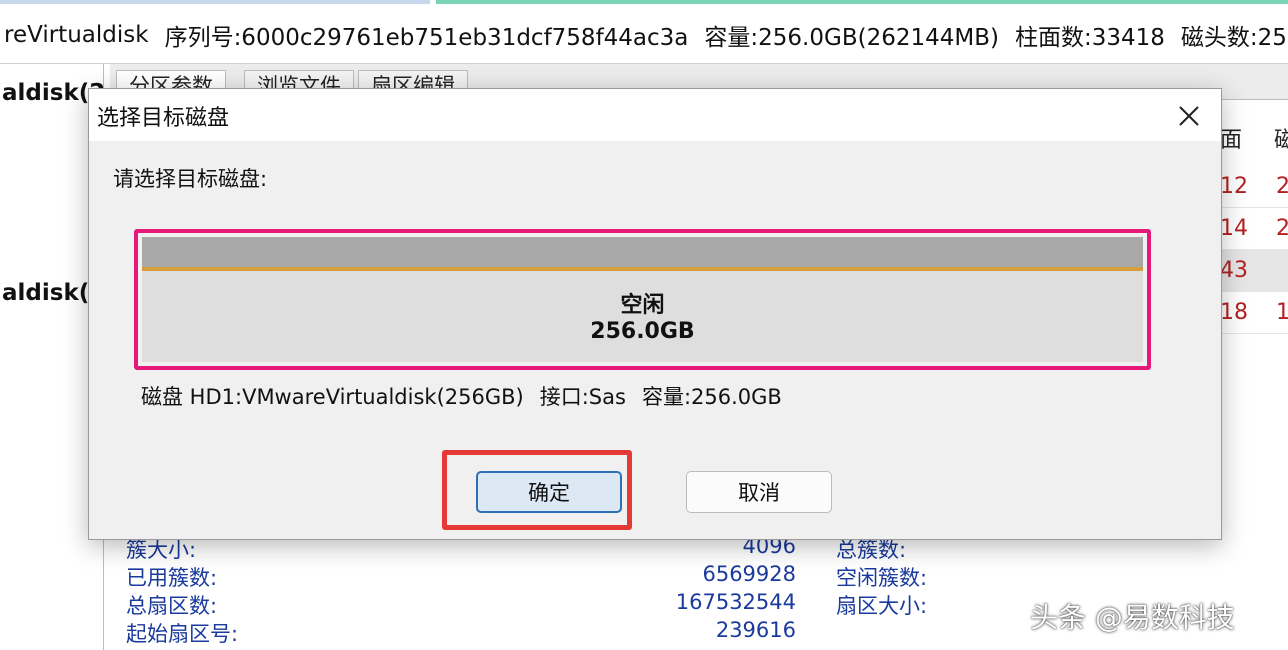 The width and height of the screenshot is (1288, 650). What do you see at coordinates (882, 578) in the screenshot?
I see `free-clusters-label: 空闲簇数:` at bounding box center [882, 578].